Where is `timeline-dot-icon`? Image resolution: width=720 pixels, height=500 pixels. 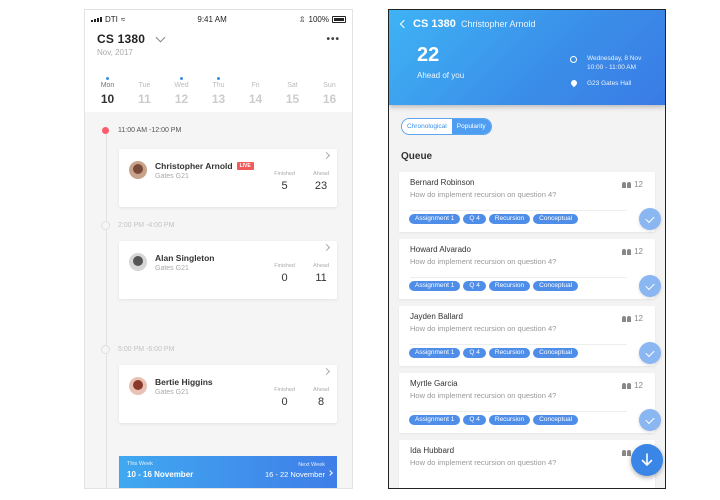
timeline-dot-icon is located at coordinates (105, 349).